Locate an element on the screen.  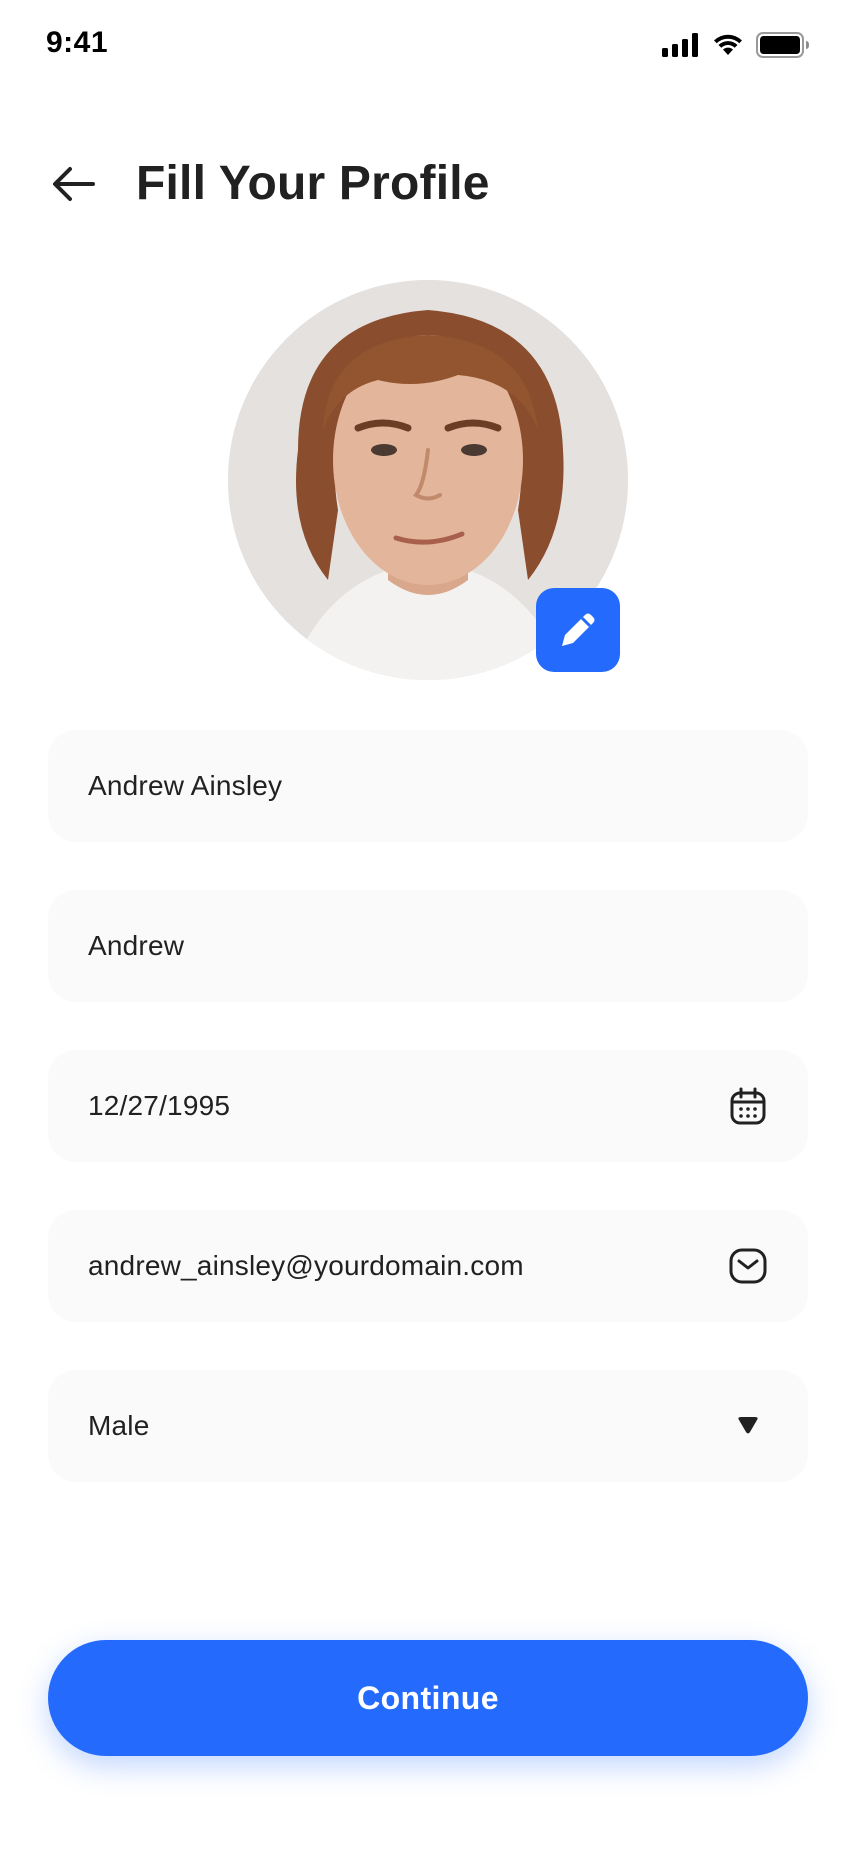
gender-value: Male is located at coordinates (119, 1425).